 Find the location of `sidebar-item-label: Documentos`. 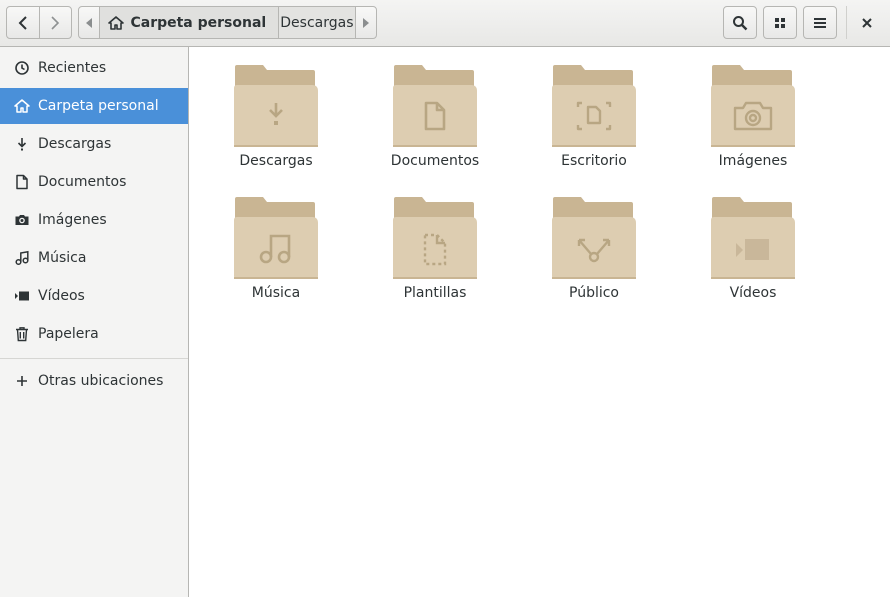

sidebar-item-label: Documentos is located at coordinates (82, 182).